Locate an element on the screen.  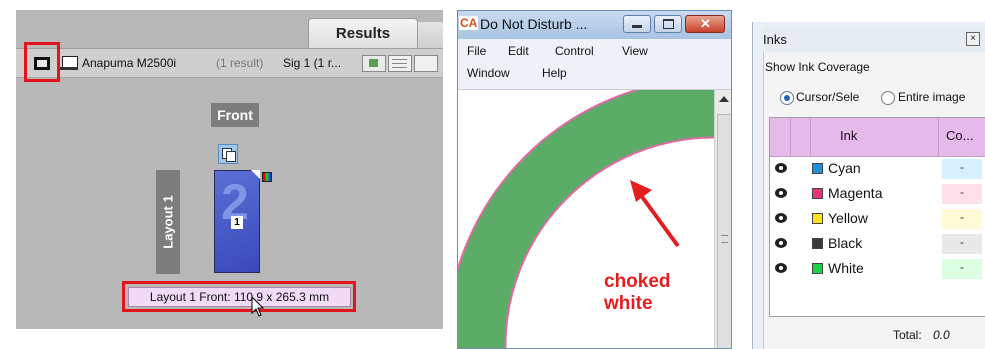
dog-ear is located at coordinates (255, 174).